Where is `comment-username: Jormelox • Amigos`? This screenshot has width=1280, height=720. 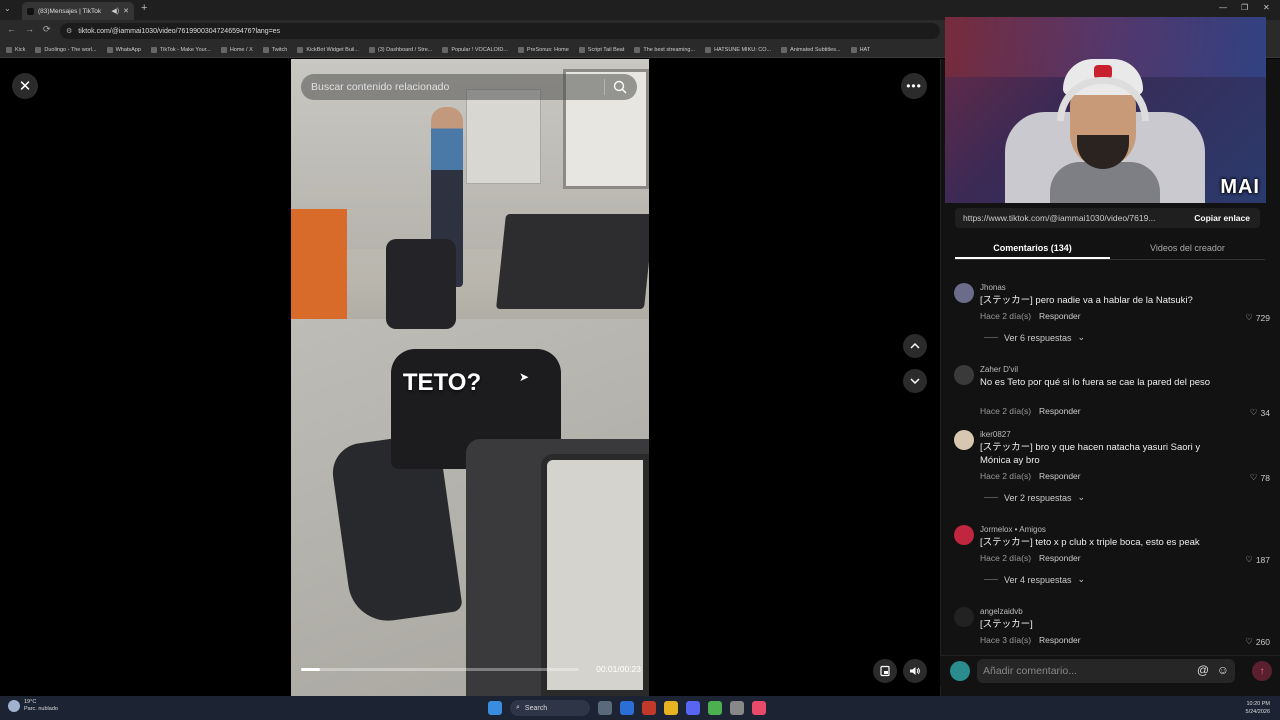
comment-username: Jormelox • Amigos is located at coordinates (1013, 529).